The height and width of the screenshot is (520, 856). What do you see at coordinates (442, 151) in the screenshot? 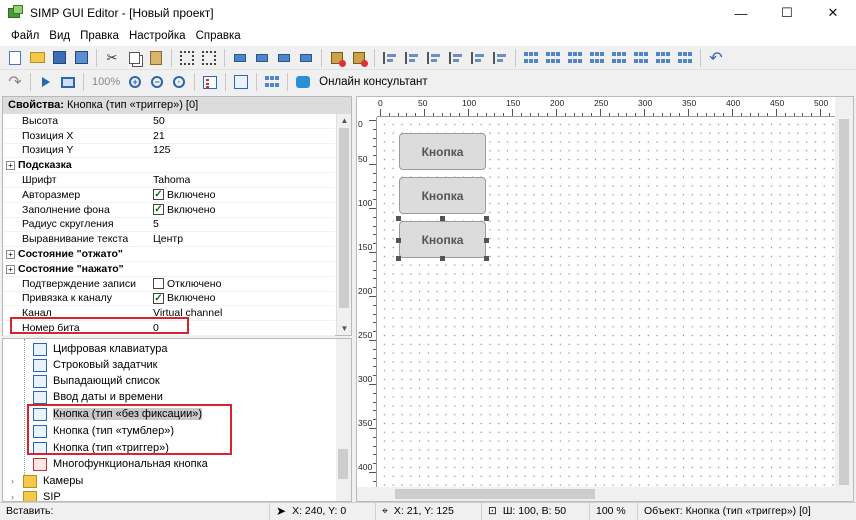
I see `canvas-button-1: Кнопка` at bounding box center [442, 151].